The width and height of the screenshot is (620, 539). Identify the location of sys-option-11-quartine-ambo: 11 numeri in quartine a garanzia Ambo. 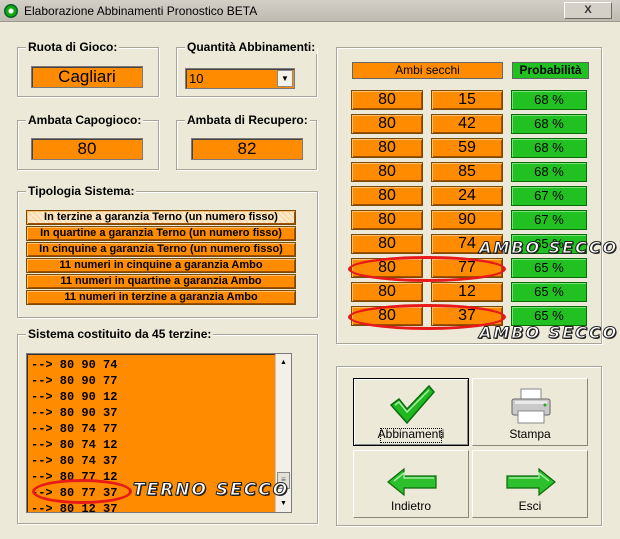
(161, 281).